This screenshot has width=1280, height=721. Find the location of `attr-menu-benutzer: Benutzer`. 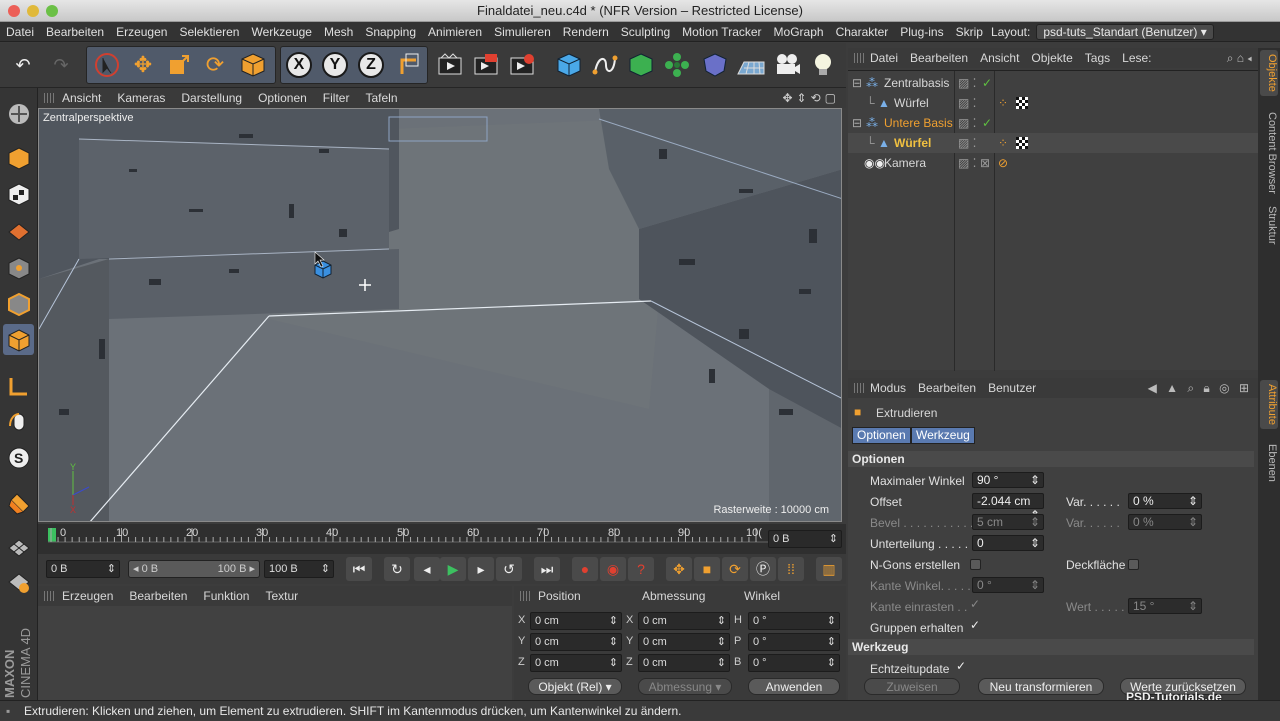

attr-menu-benutzer: Benutzer is located at coordinates (1012, 388).